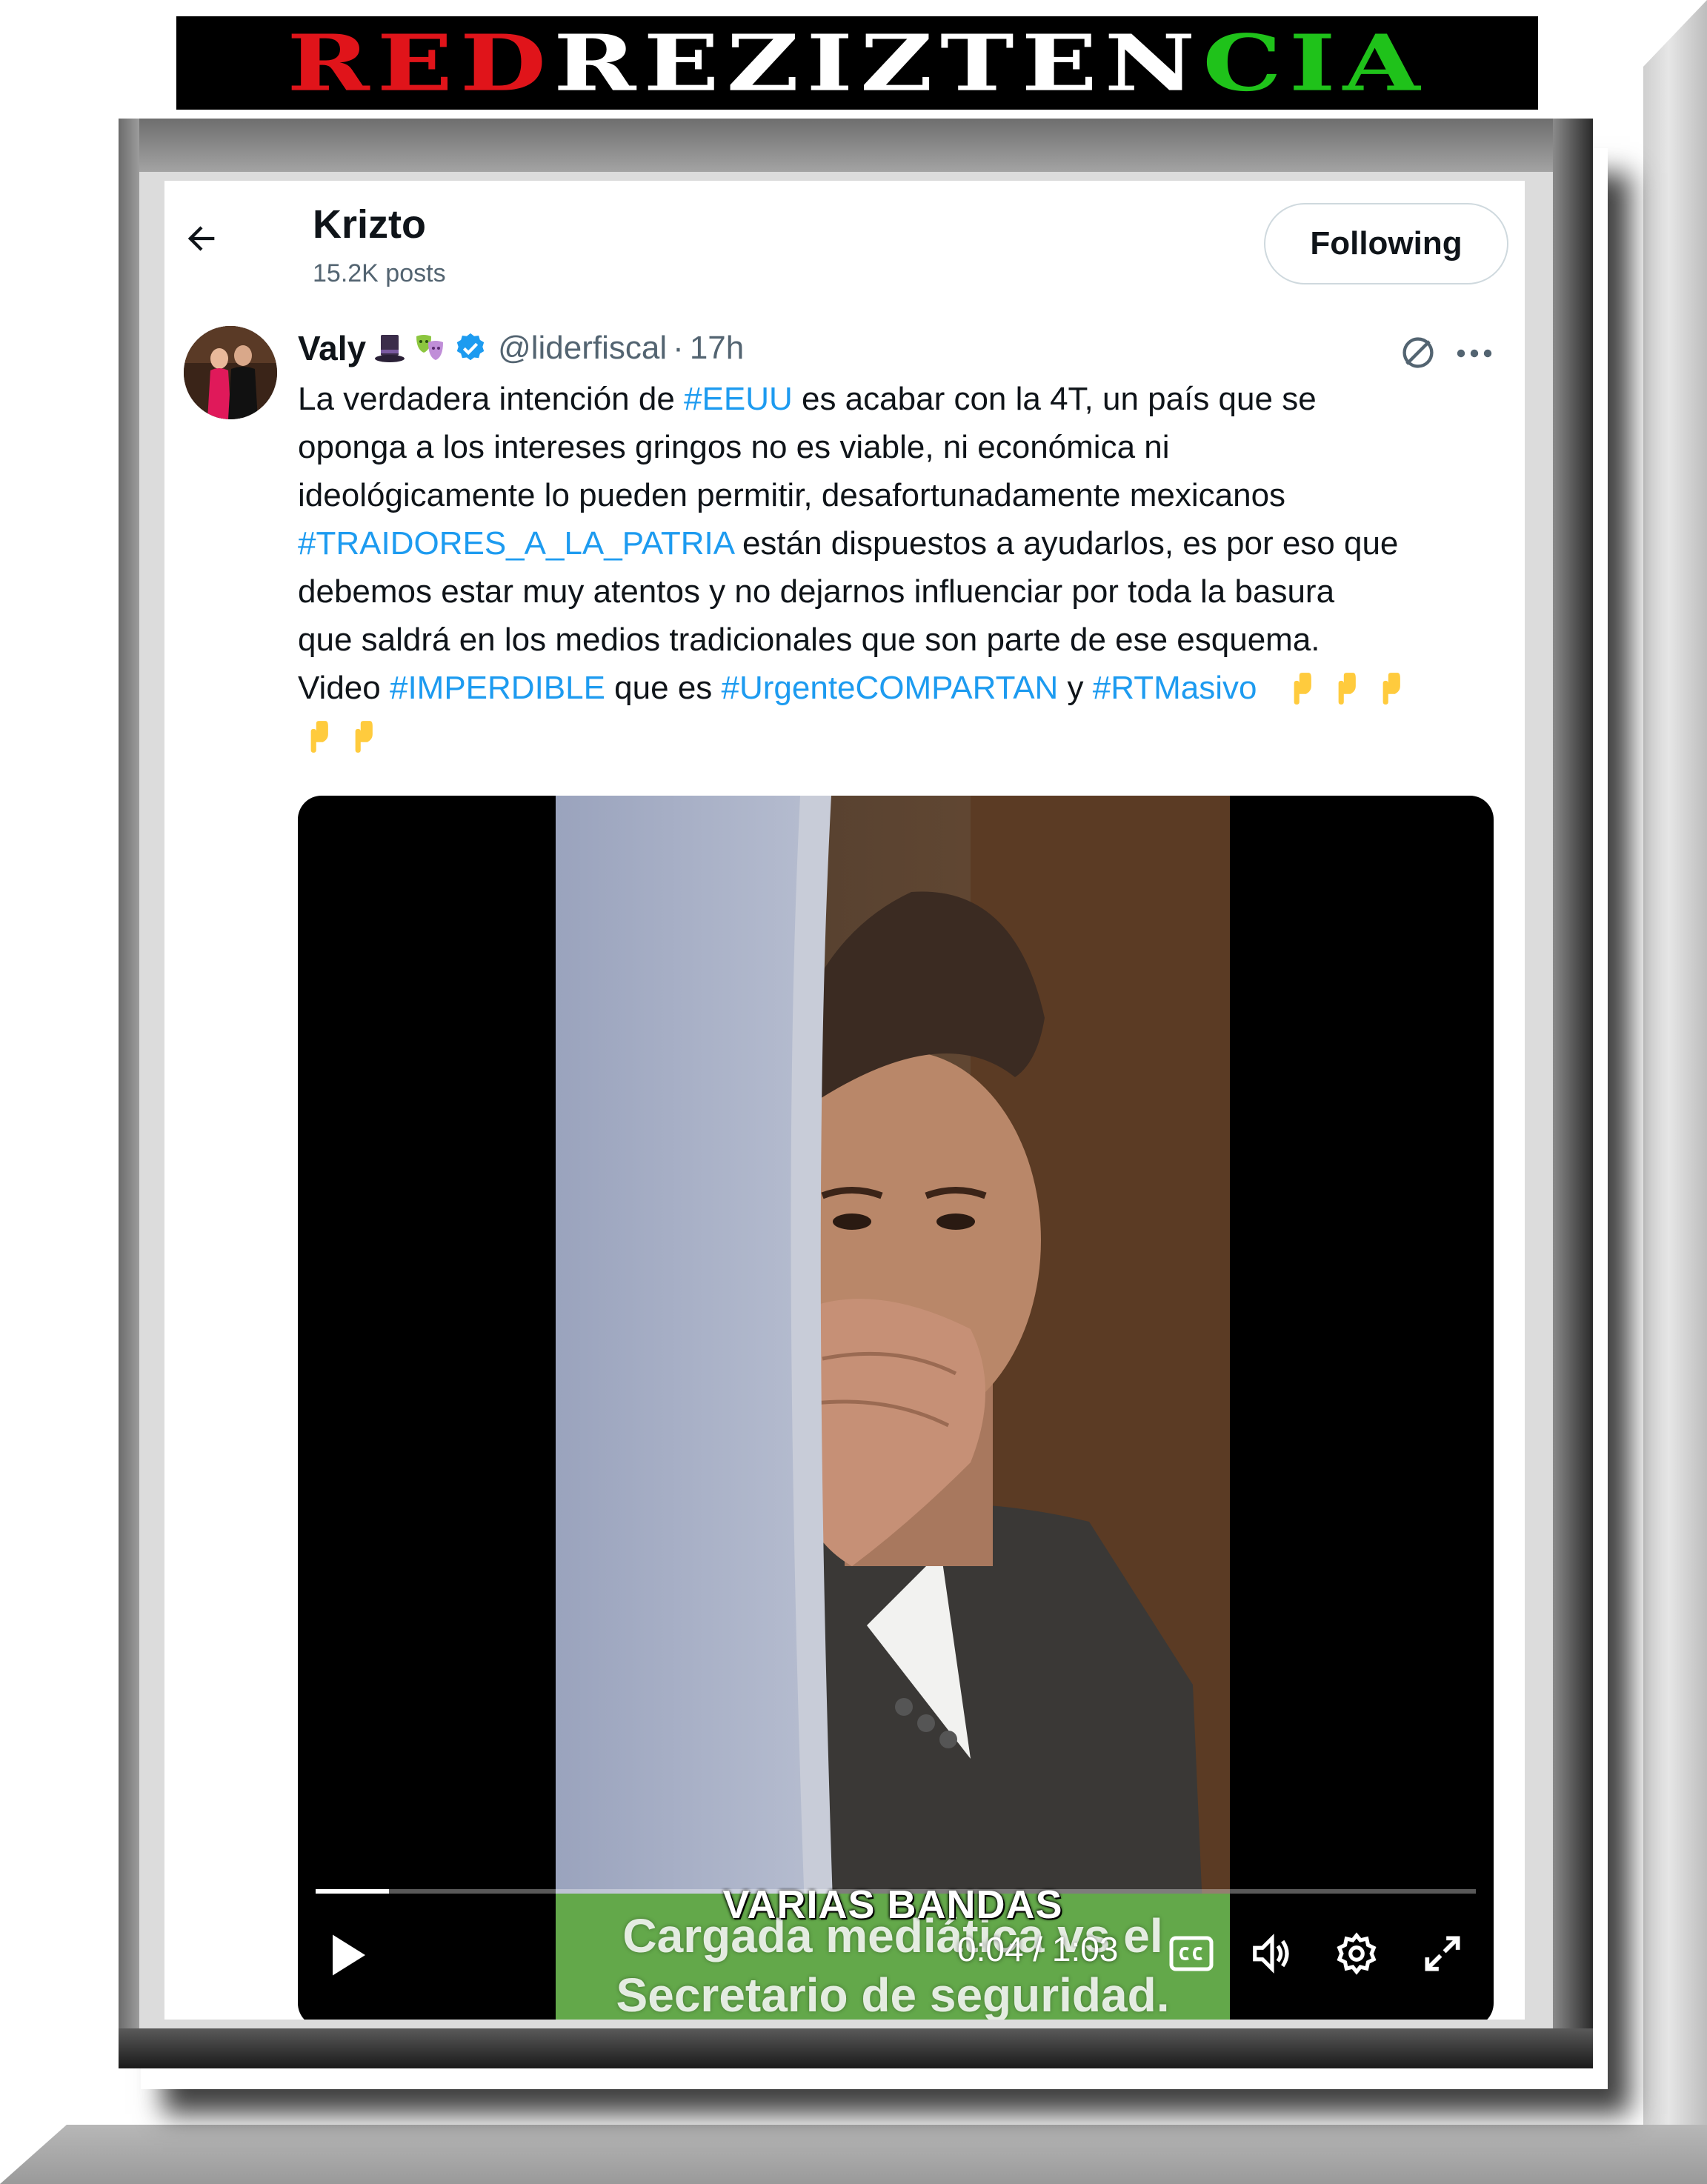  Describe the element at coordinates (1675, 1092) in the screenshot. I see `decorative-bevel-right` at that location.